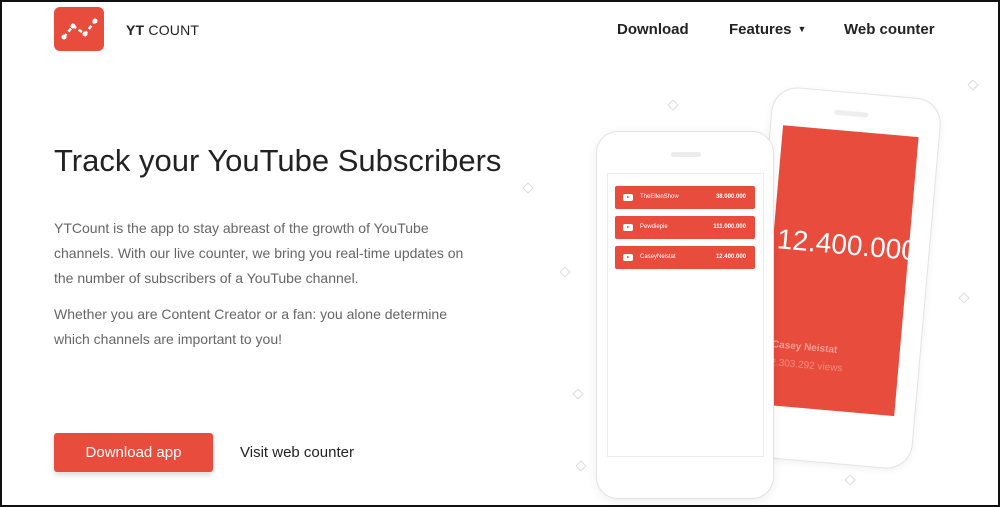 This screenshot has height=507, width=1000. I want to click on channel-name: Casey Neistat, so click(804, 347).